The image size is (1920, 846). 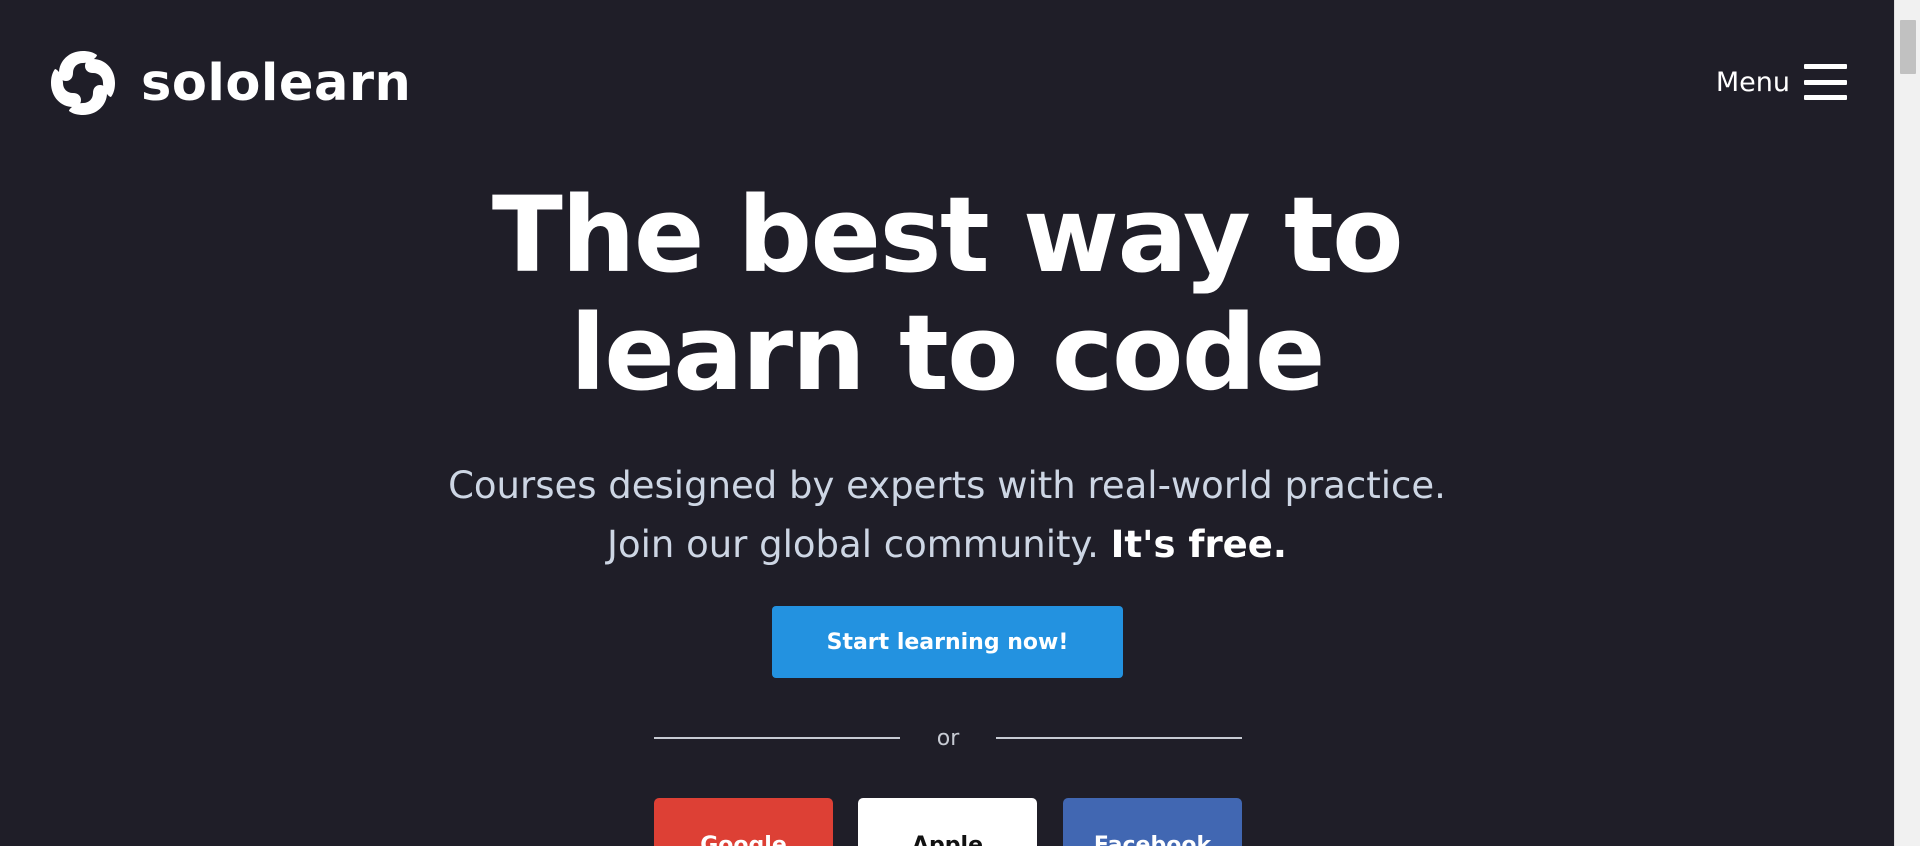 What do you see at coordinates (947, 822) in the screenshot?
I see `apple-login-button: Apple` at bounding box center [947, 822].